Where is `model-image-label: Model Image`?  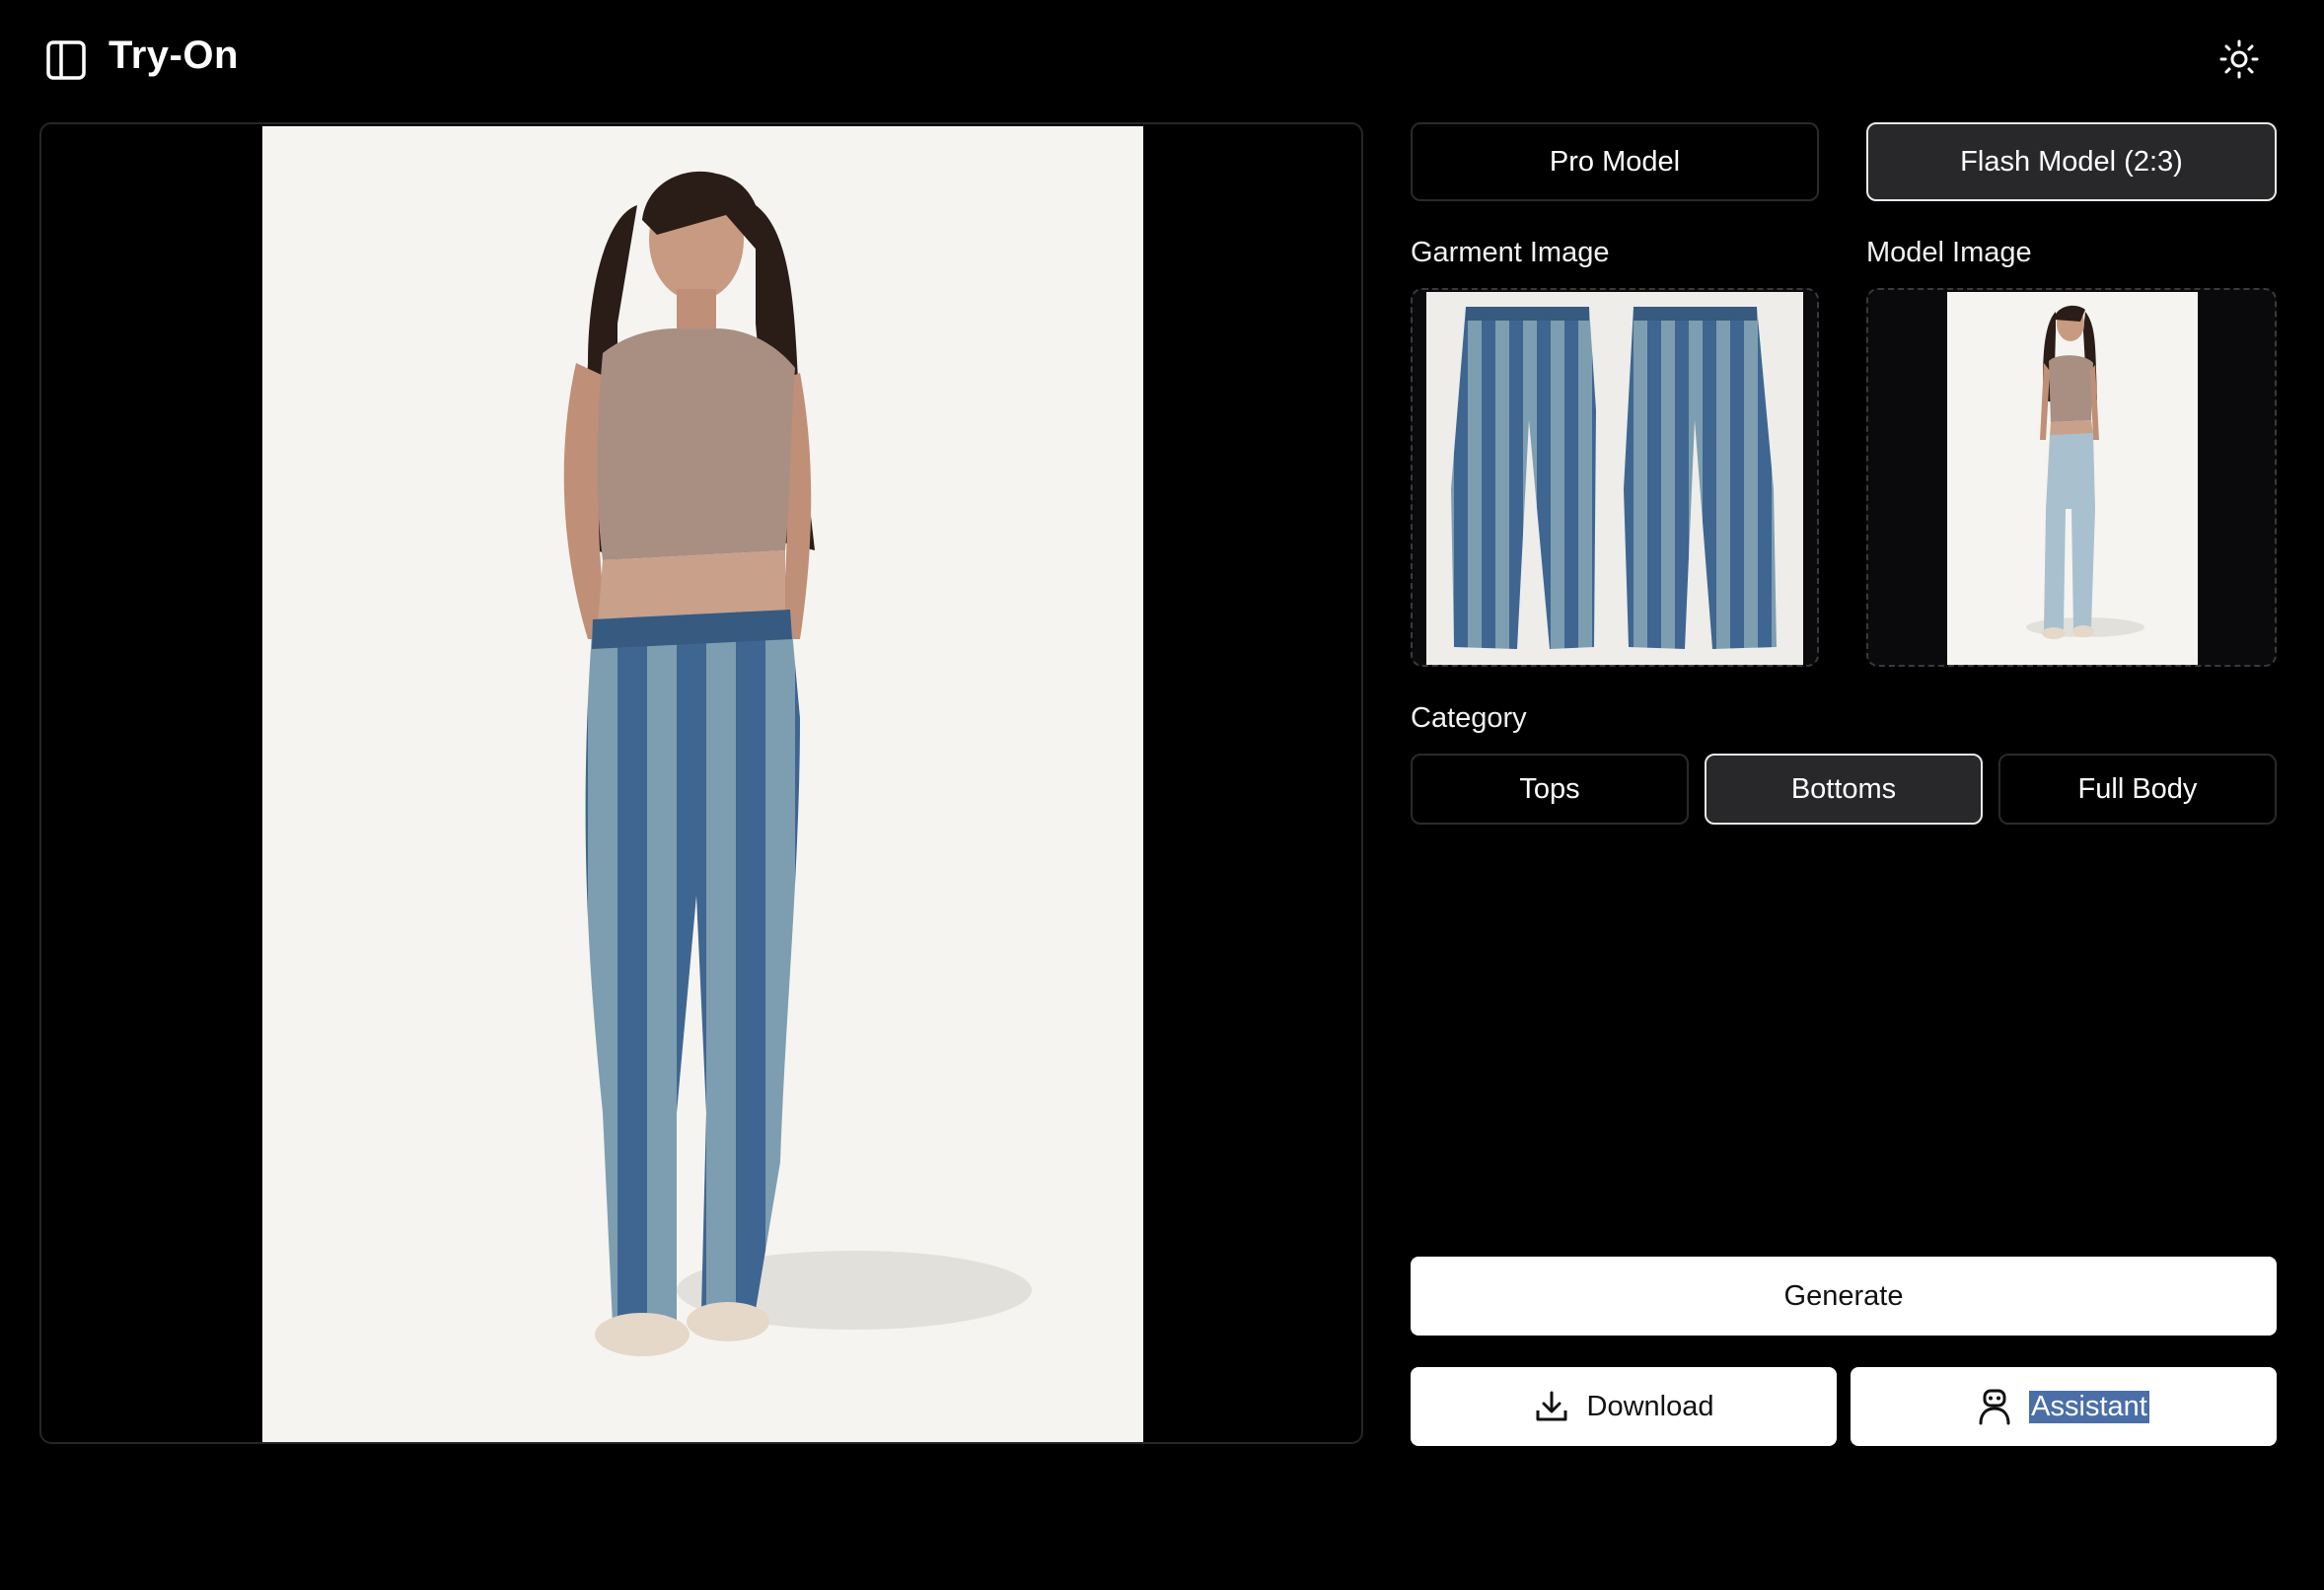 model-image-label: Model Image is located at coordinates (1949, 253).